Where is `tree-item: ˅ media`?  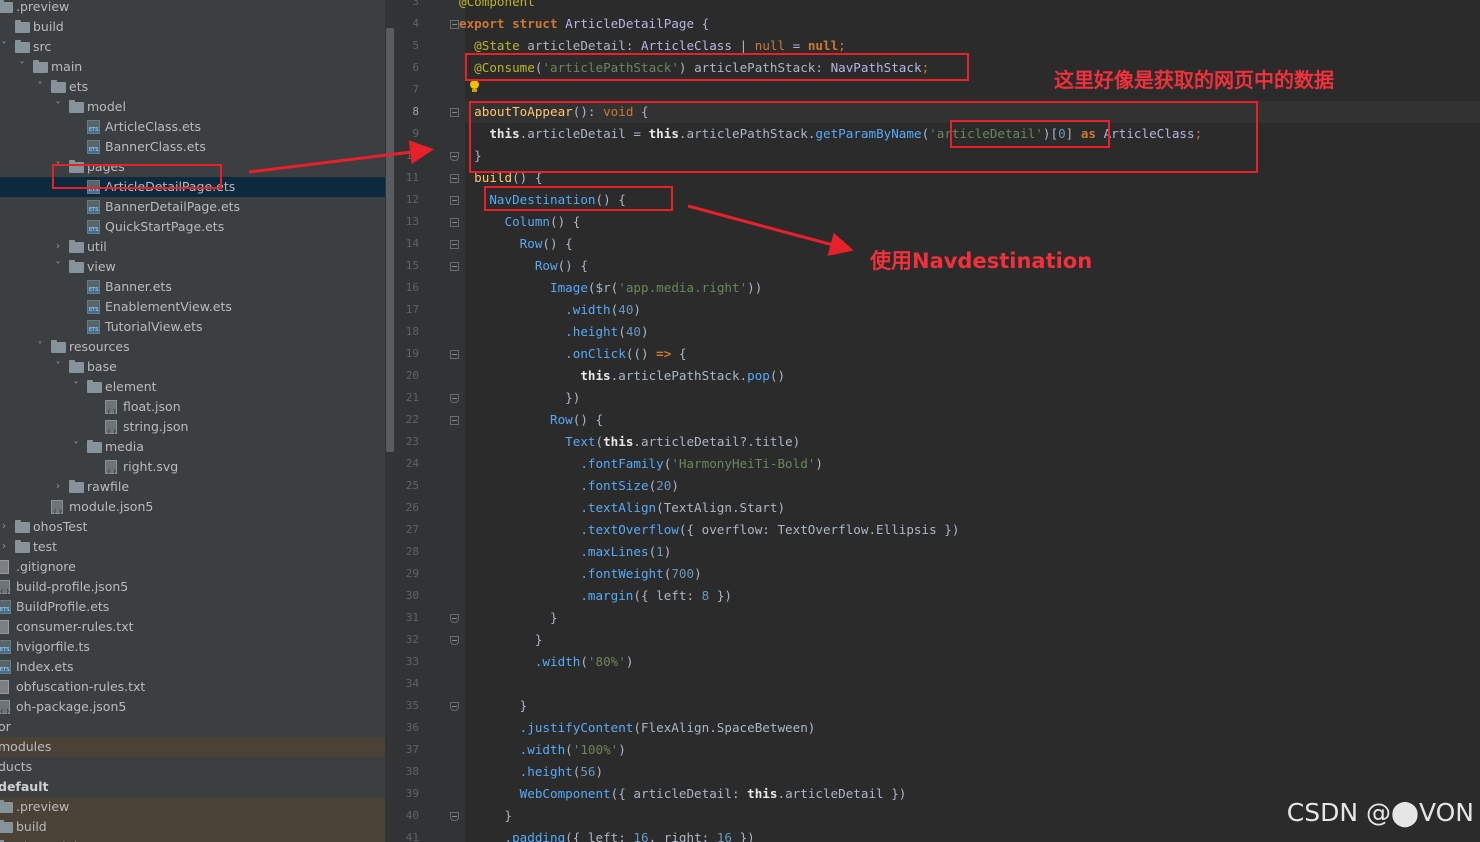 tree-item: ˅ media is located at coordinates (192, 447).